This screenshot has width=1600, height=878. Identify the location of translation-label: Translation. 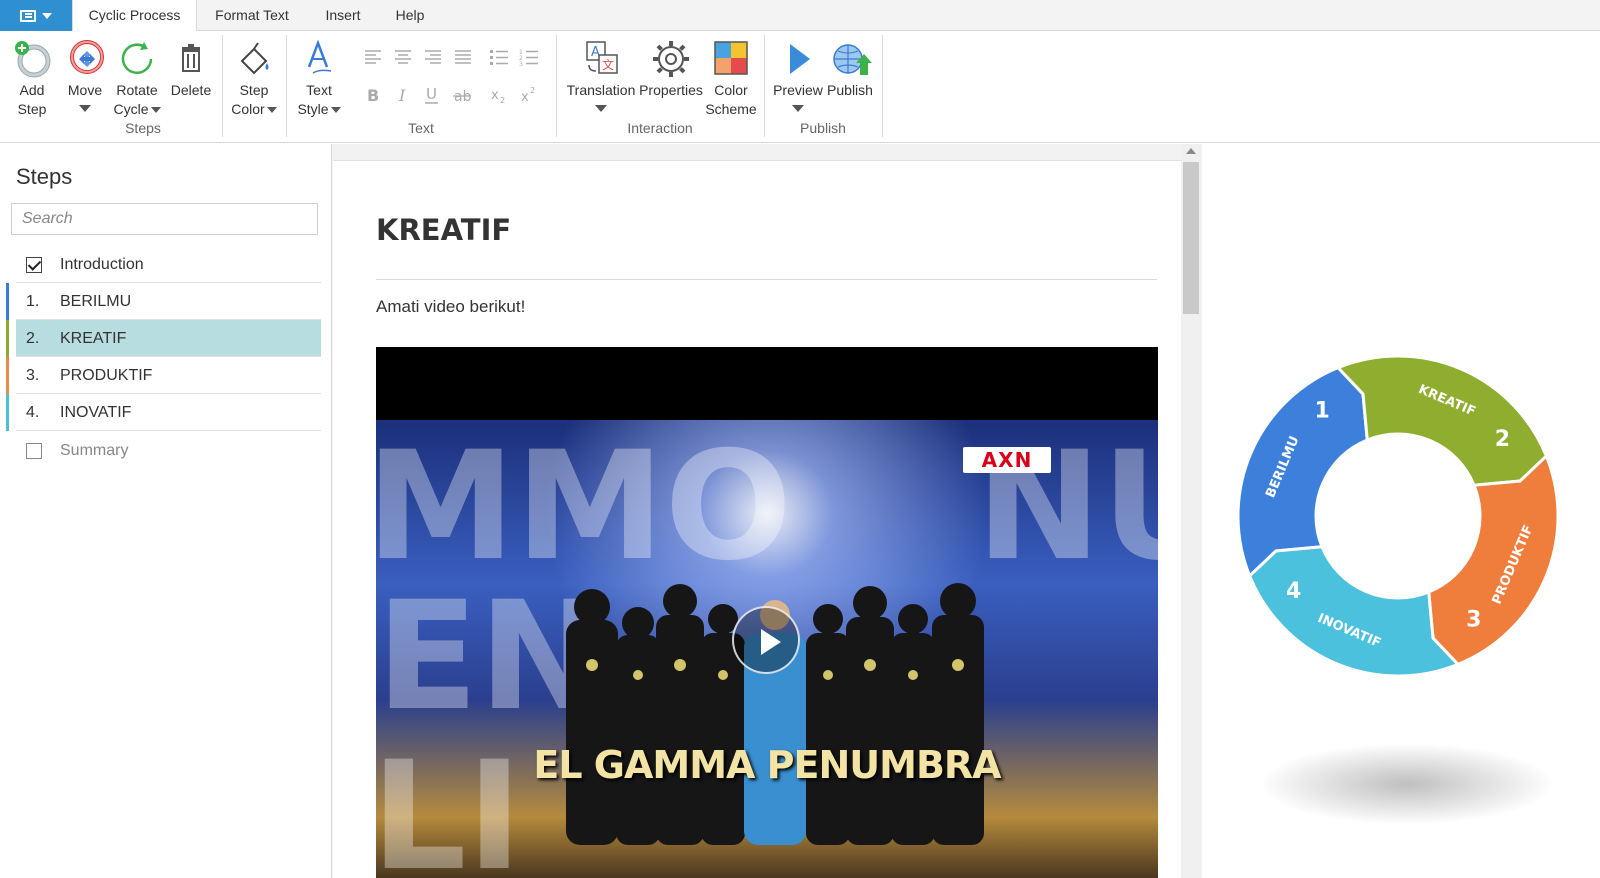
(601, 90).